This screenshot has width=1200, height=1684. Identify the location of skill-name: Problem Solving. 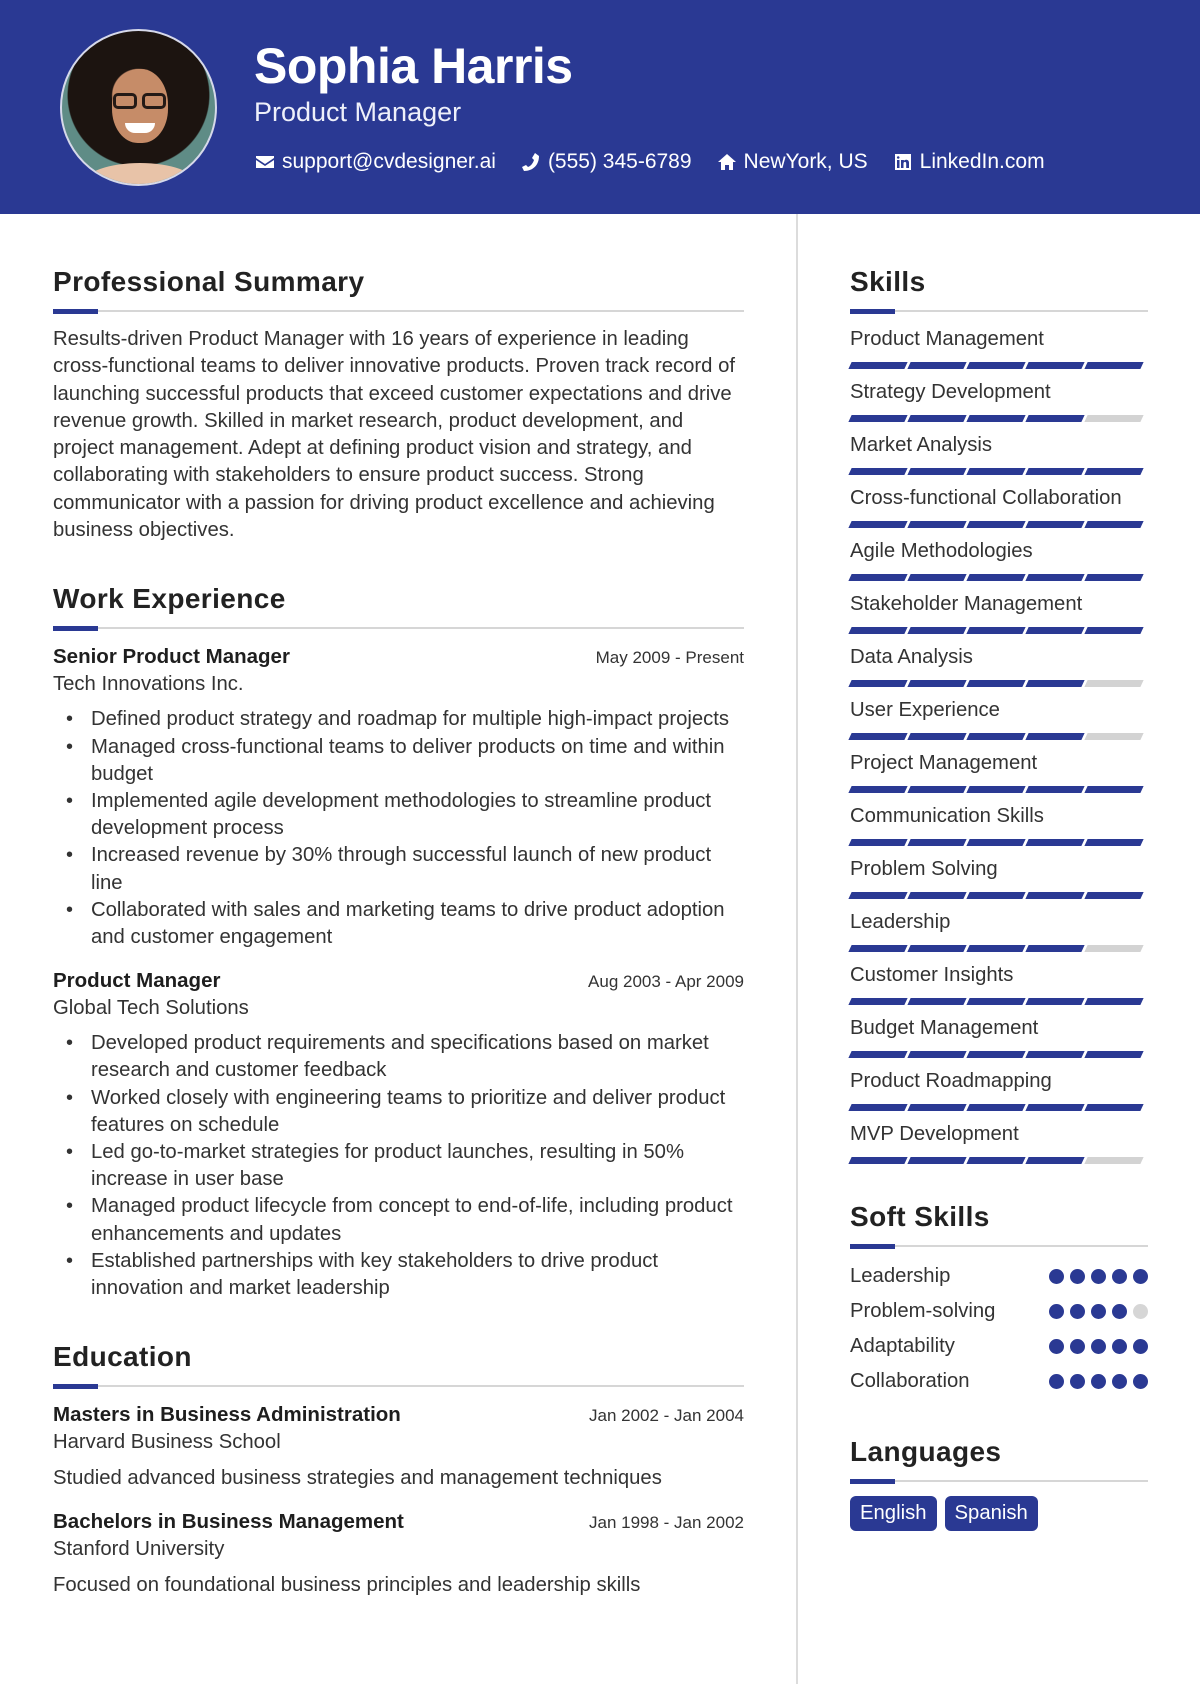
(924, 869).